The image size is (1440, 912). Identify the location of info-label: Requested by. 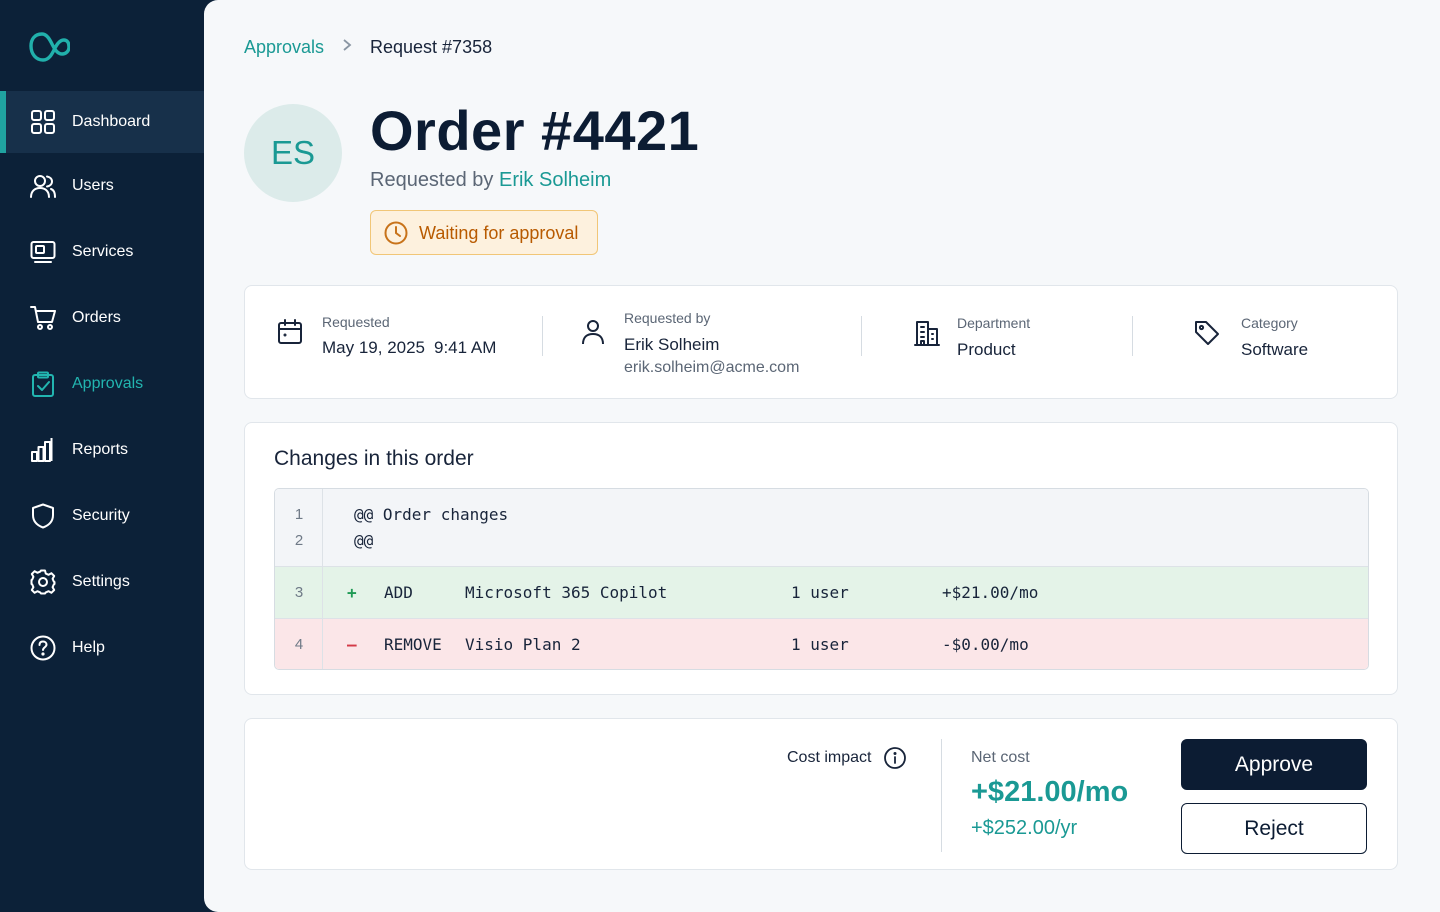
(667, 318).